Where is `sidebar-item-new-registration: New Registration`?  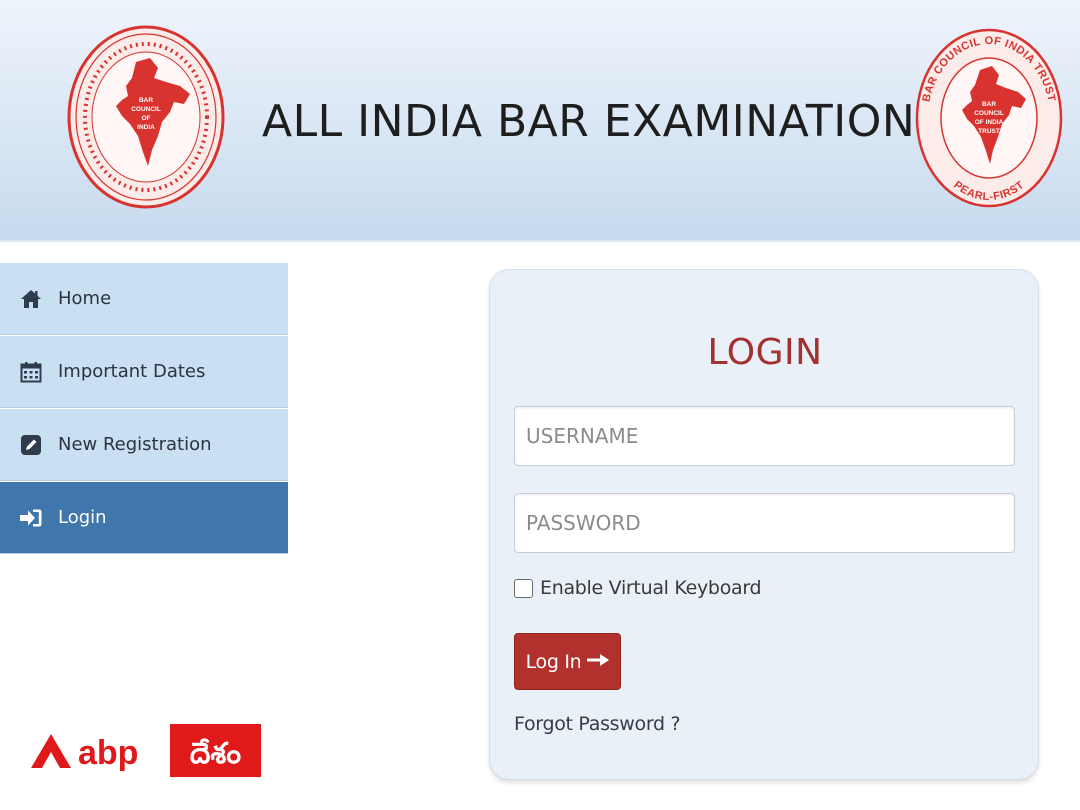
sidebar-item-new-registration: New Registration is located at coordinates (144, 445).